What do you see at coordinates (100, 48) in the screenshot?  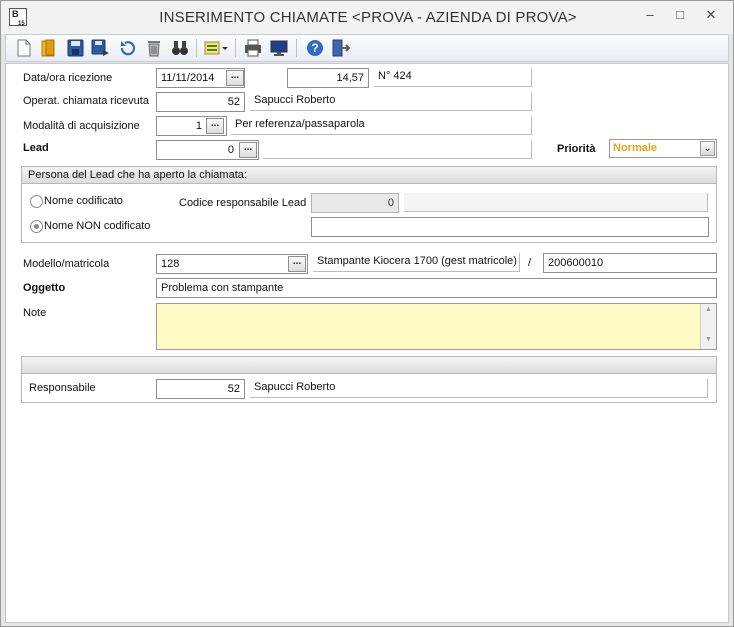 I see `save-as-icon` at bounding box center [100, 48].